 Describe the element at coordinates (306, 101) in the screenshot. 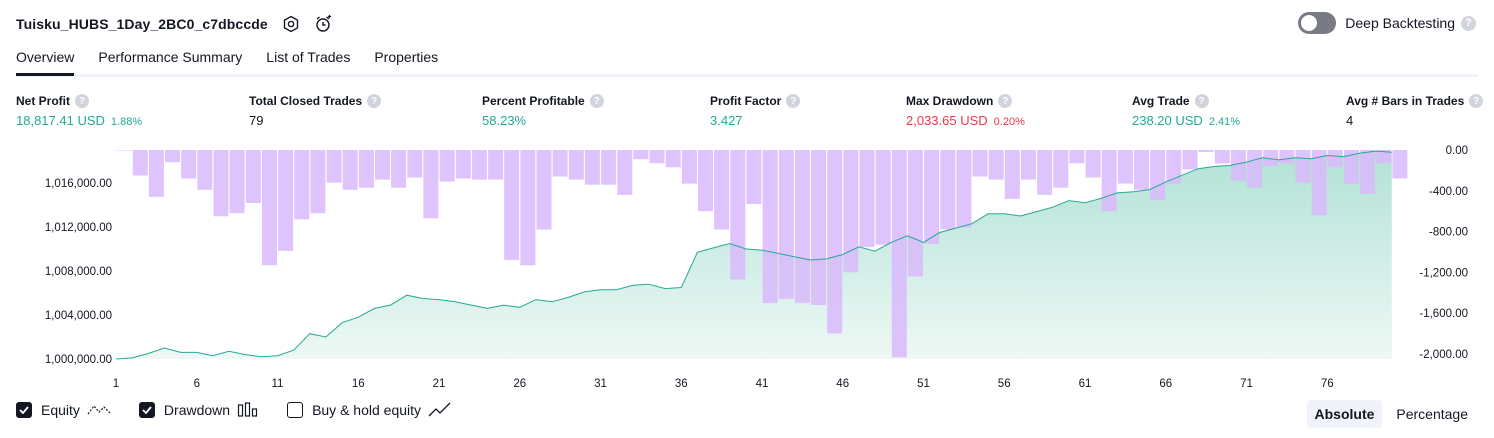

I see `metric-label: Total Closed Trades` at that location.